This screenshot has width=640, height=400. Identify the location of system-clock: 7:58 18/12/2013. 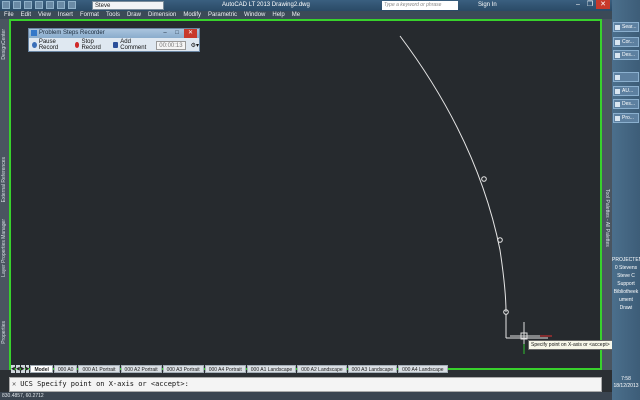
(626, 383).